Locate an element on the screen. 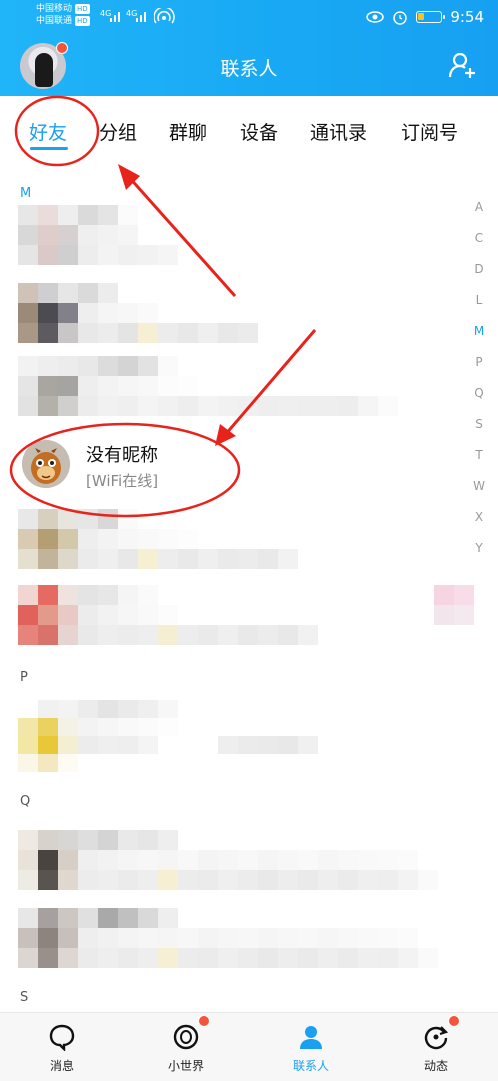 The width and height of the screenshot is (498, 1081). friend-name: 没有昵称 is located at coordinates (122, 455).